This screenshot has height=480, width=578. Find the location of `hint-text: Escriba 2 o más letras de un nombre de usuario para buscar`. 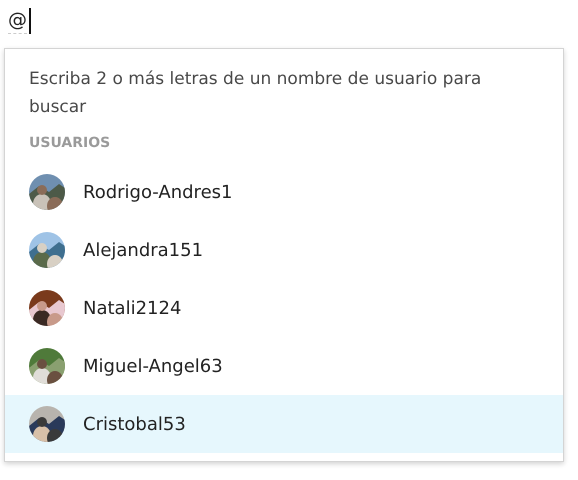

hint-text: Escriba 2 o más letras de un nombre de usuario para buscar is located at coordinates (255, 93).